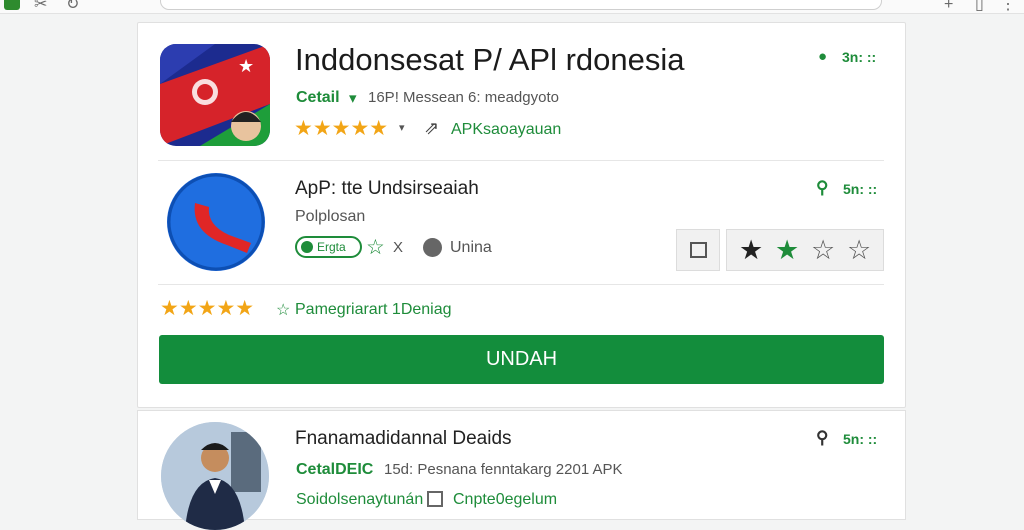 This screenshot has height=530, width=1024. What do you see at coordinates (521, 359) in the screenshot?
I see `install-button: UNDAH` at bounding box center [521, 359].